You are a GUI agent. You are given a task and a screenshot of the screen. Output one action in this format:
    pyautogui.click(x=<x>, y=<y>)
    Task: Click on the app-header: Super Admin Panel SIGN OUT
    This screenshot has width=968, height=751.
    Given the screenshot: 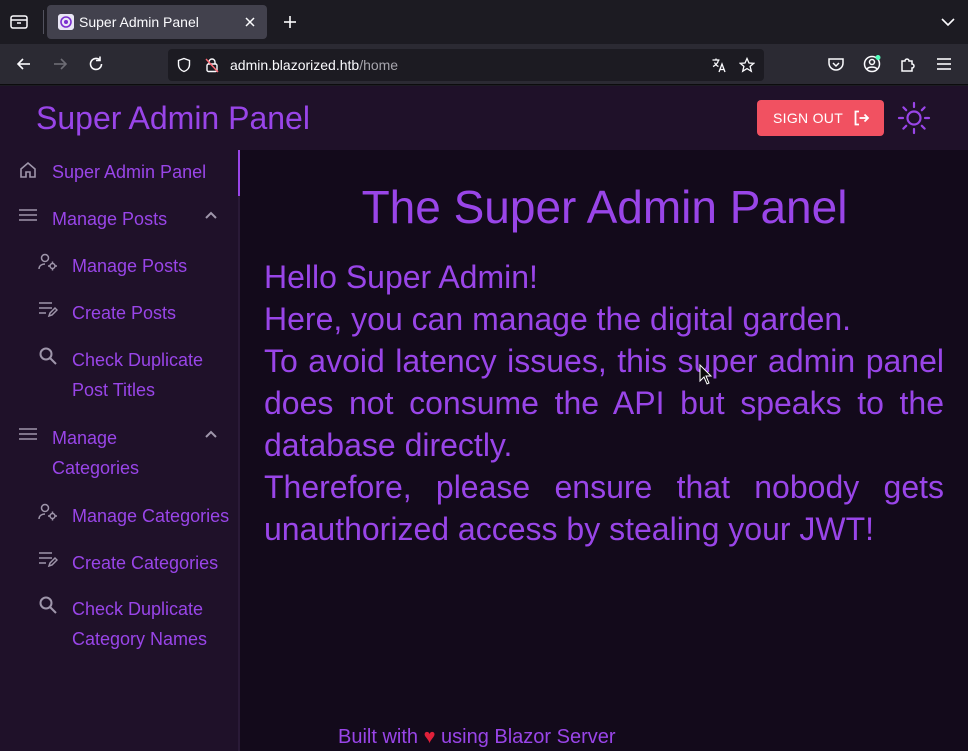 What is the action you would take?
    pyautogui.click(x=484, y=118)
    